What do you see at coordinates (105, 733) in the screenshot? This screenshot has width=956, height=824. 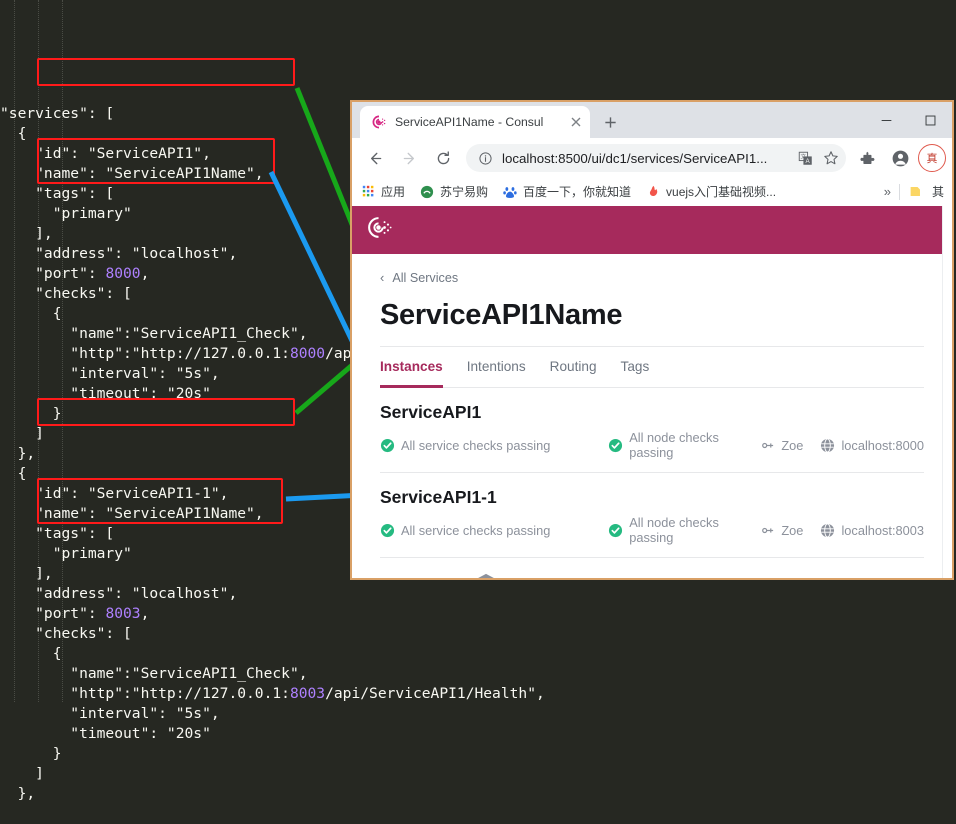 I see `code-line: "timeout": "20s"` at bounding box center [105, 733].